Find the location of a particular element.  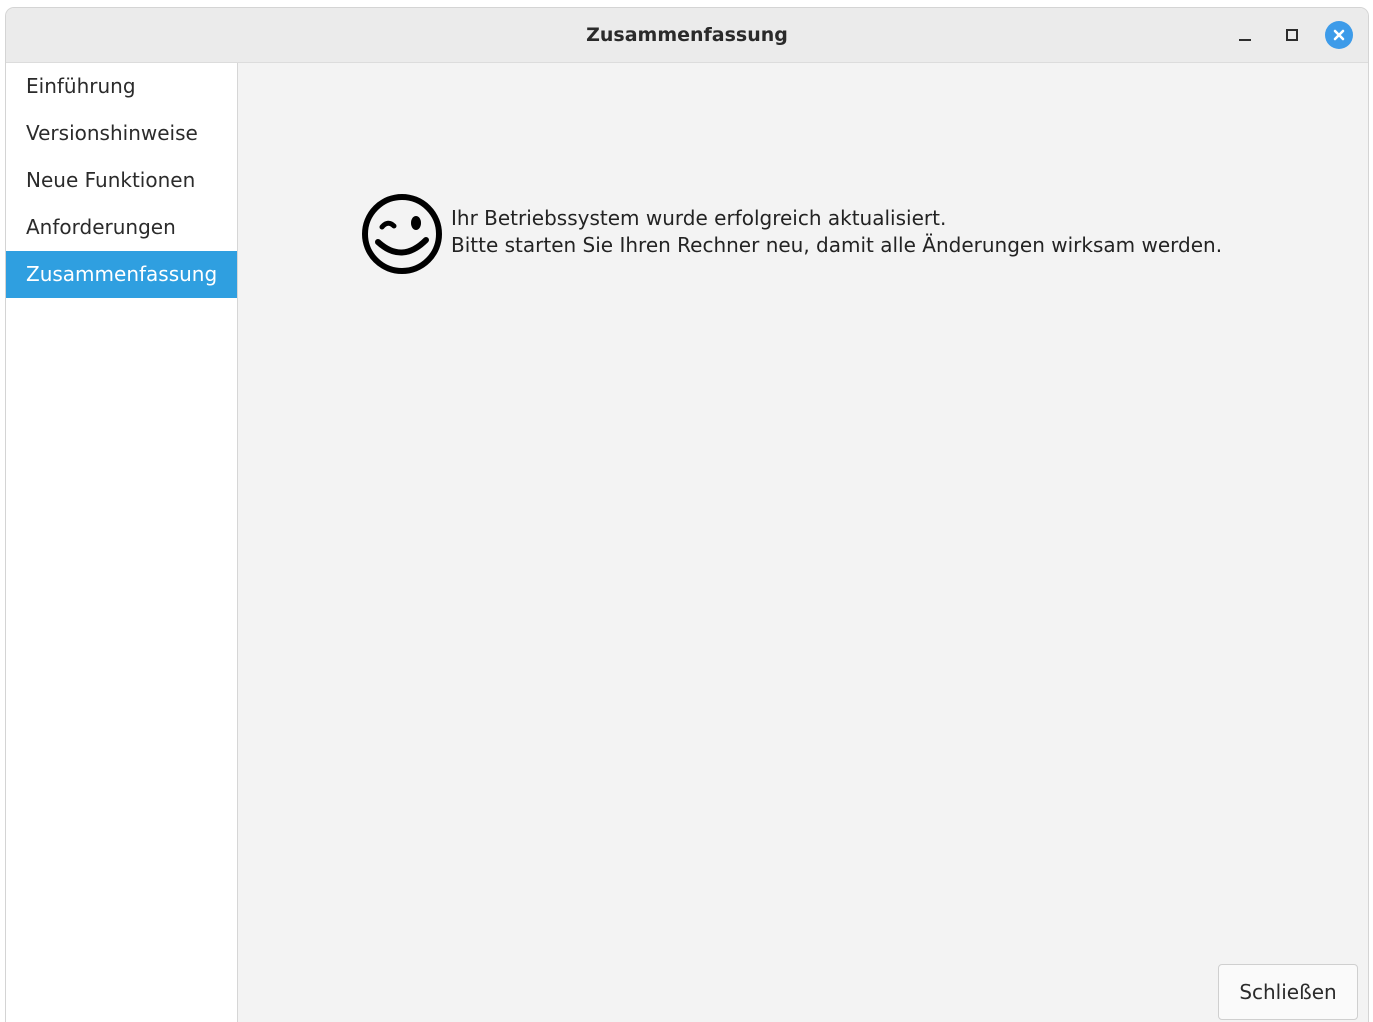

sidebar-item-einfuehrung: Einführung is located at coordinates (121, 86).